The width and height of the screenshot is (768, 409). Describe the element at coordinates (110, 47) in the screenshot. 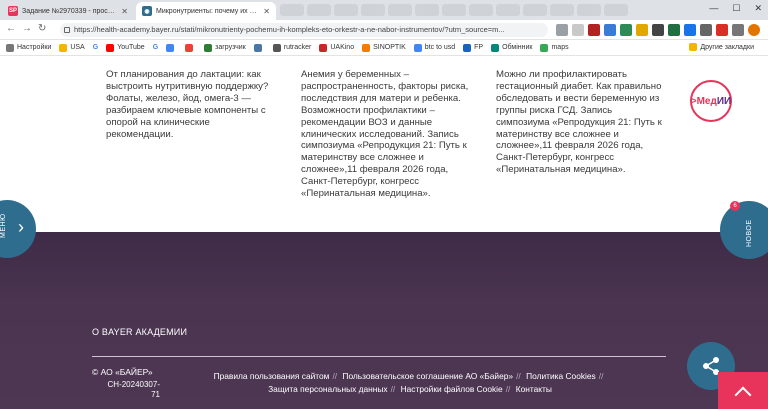

I see `youtube-icon` at that location.